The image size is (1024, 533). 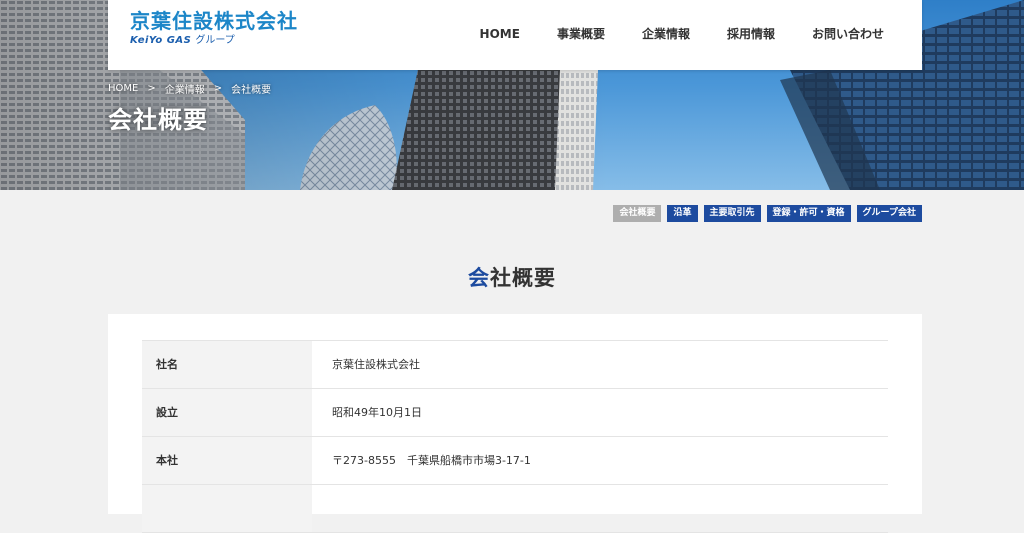 What do you see at coordinates (158, 120) in the screenshot?
I see `page-title: 会社概要` at bounding box center [158, 120].